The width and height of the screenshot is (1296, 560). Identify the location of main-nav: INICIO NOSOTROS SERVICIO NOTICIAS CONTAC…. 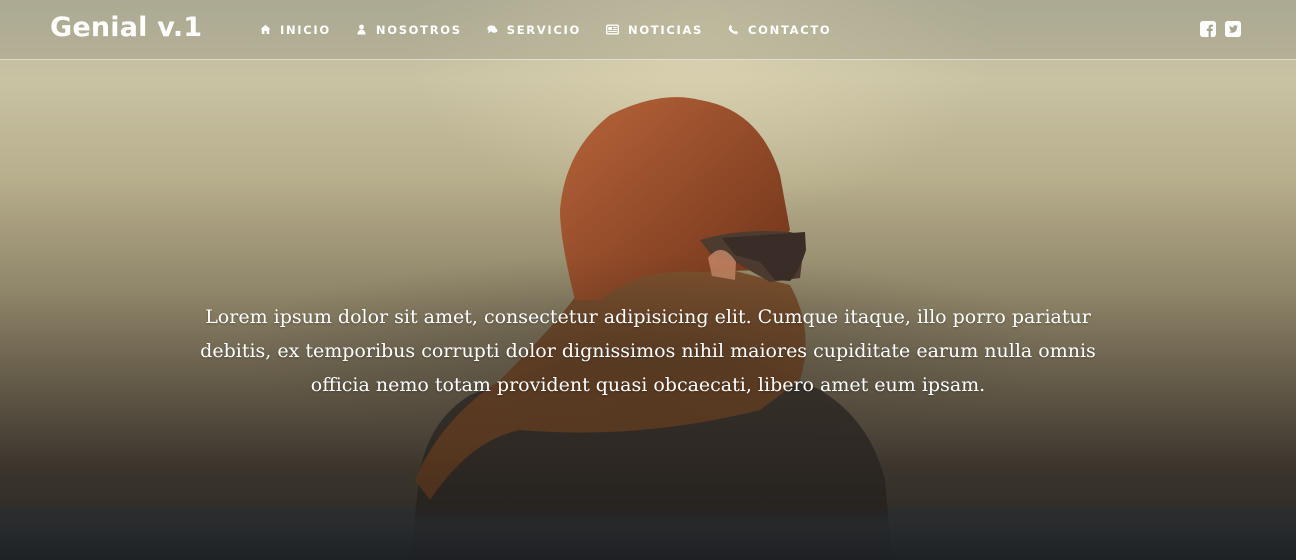
(558, 29).